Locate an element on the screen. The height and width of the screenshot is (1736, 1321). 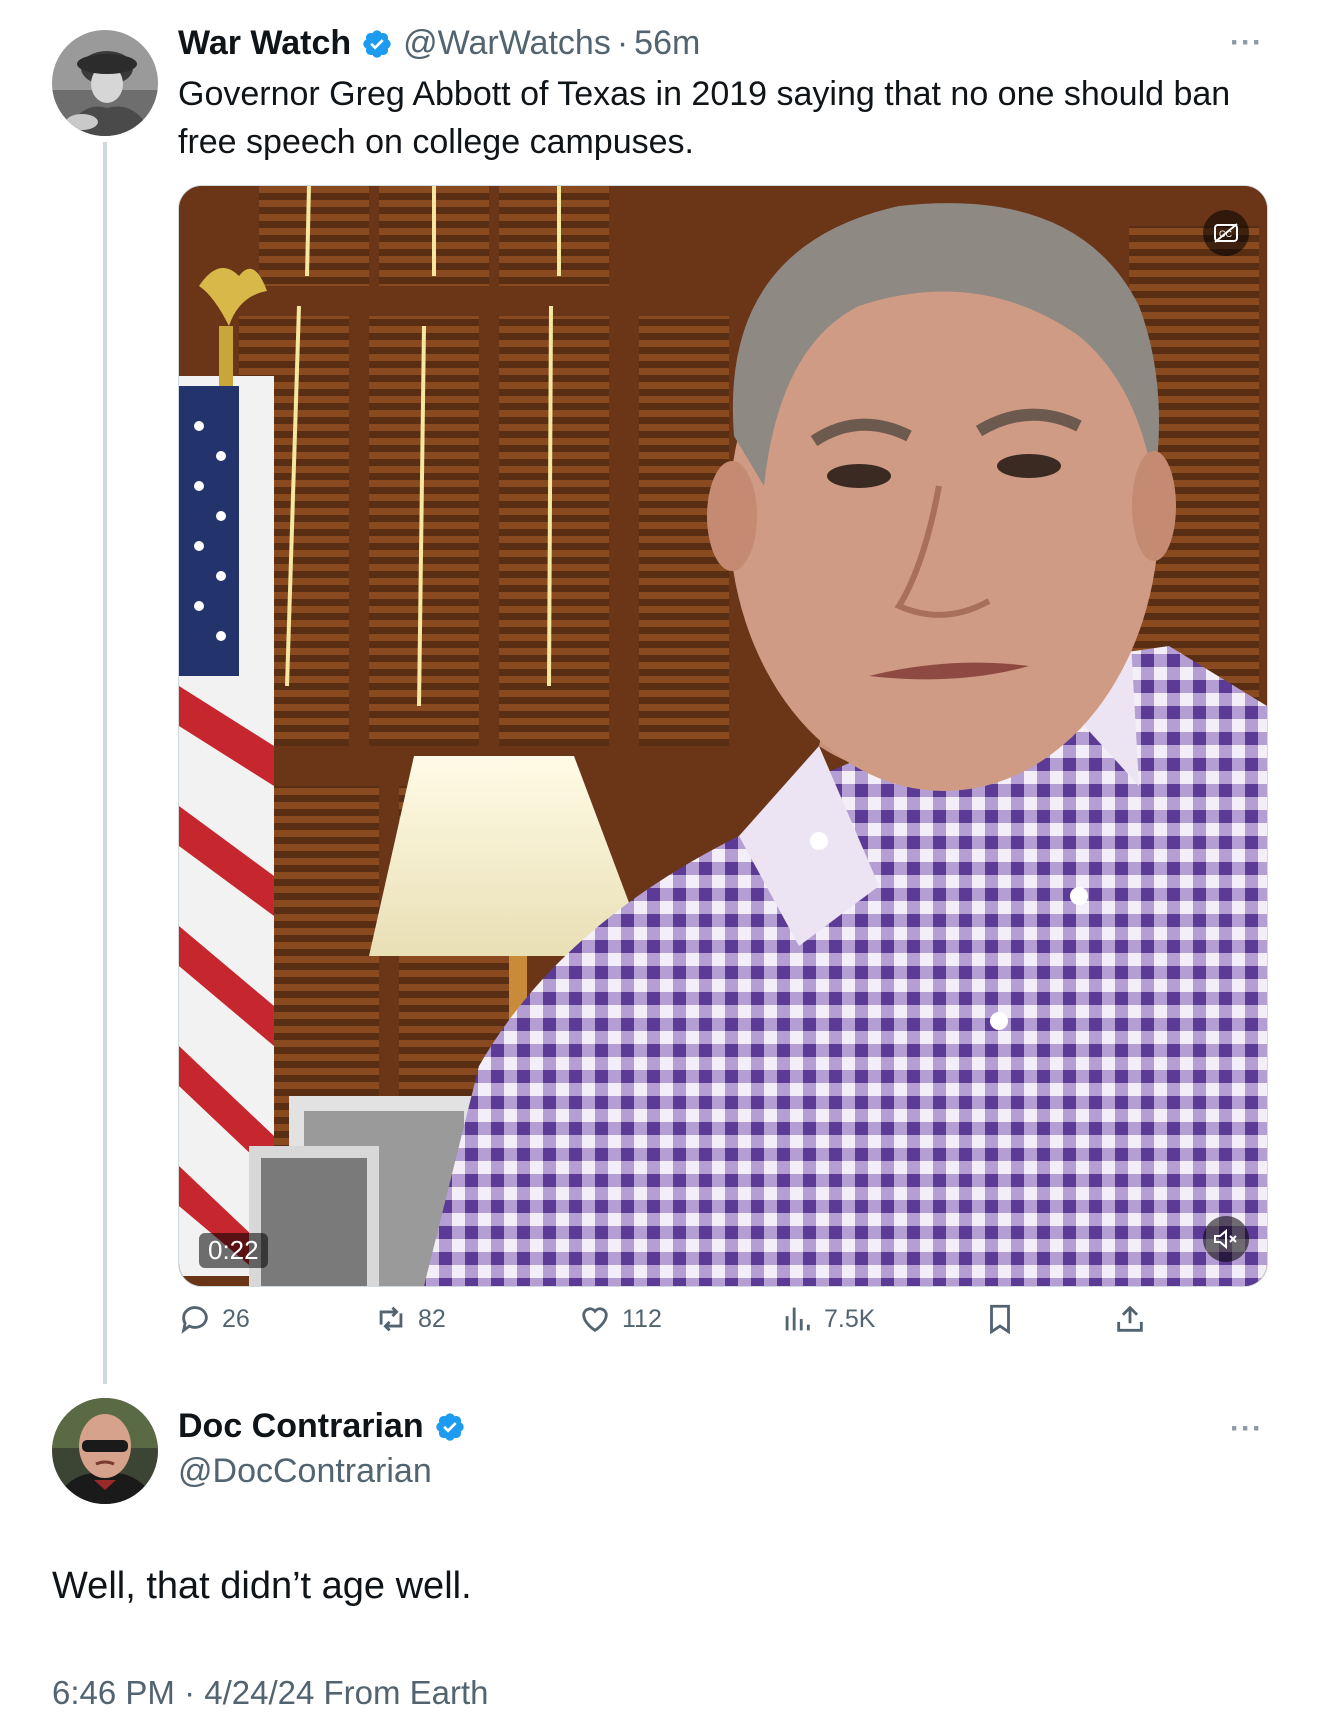
share-icon is located at coordinates (1130, 1318).